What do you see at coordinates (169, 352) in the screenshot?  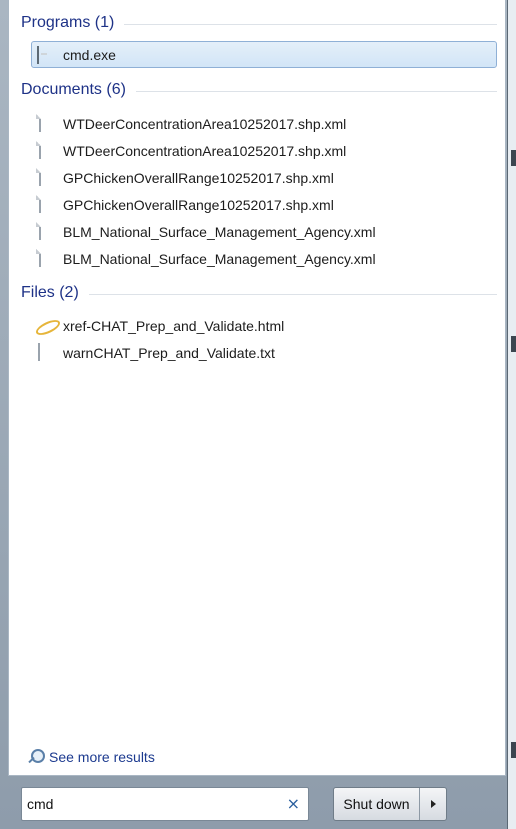 I see `list-item-label: warnCHAT_Prep_and_Validate.txt` at bounding box center [169, 352].